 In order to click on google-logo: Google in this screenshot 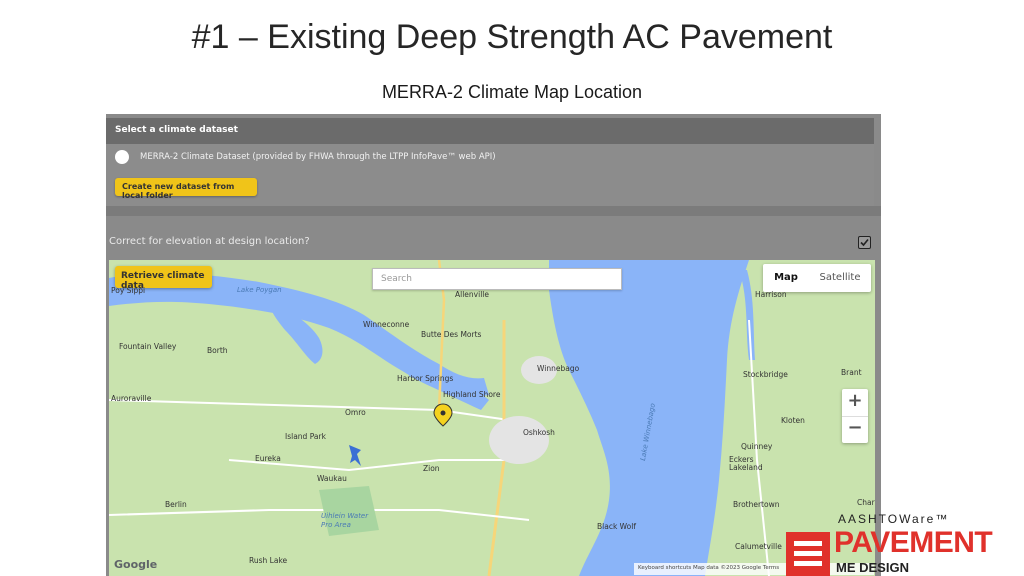, I will do `click(136, 564)`.